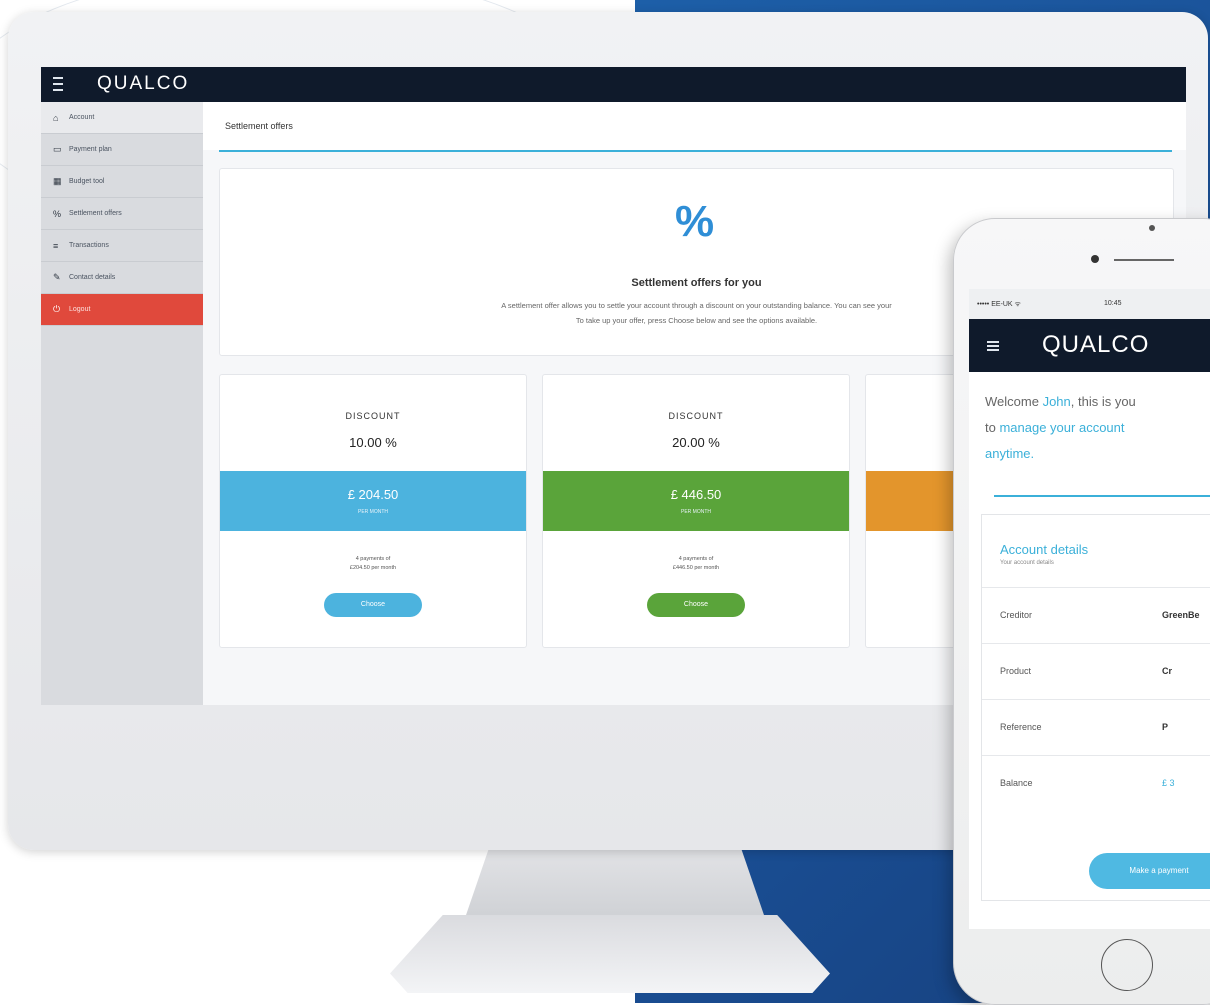  I want to click on list-icon: ≡, so click(56, 245).